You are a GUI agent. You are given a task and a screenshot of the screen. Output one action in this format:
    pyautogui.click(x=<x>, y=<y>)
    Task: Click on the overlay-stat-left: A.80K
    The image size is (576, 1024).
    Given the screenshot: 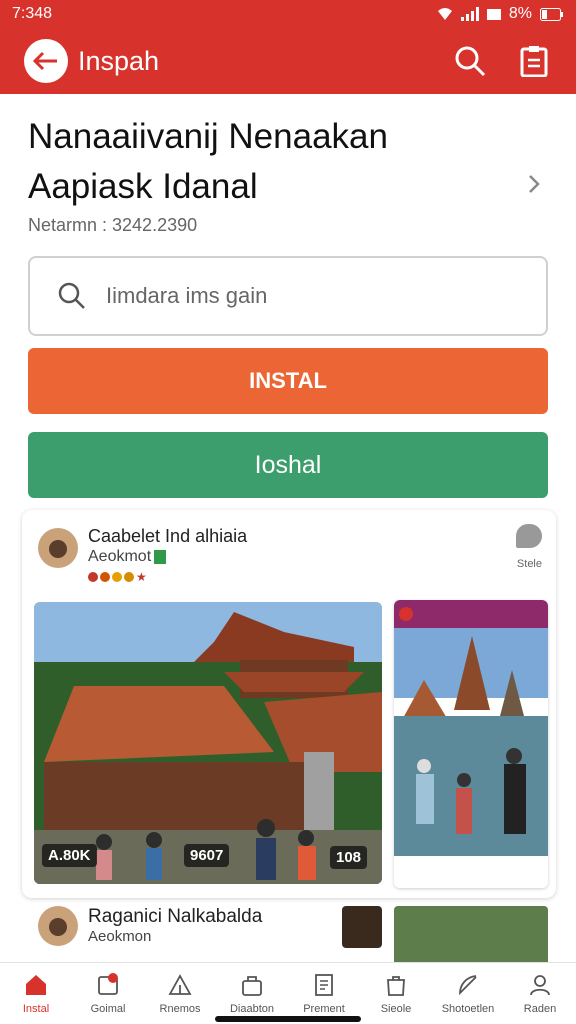 What is the action you would take?
    pyautogui.click(x=69, y=855)
    